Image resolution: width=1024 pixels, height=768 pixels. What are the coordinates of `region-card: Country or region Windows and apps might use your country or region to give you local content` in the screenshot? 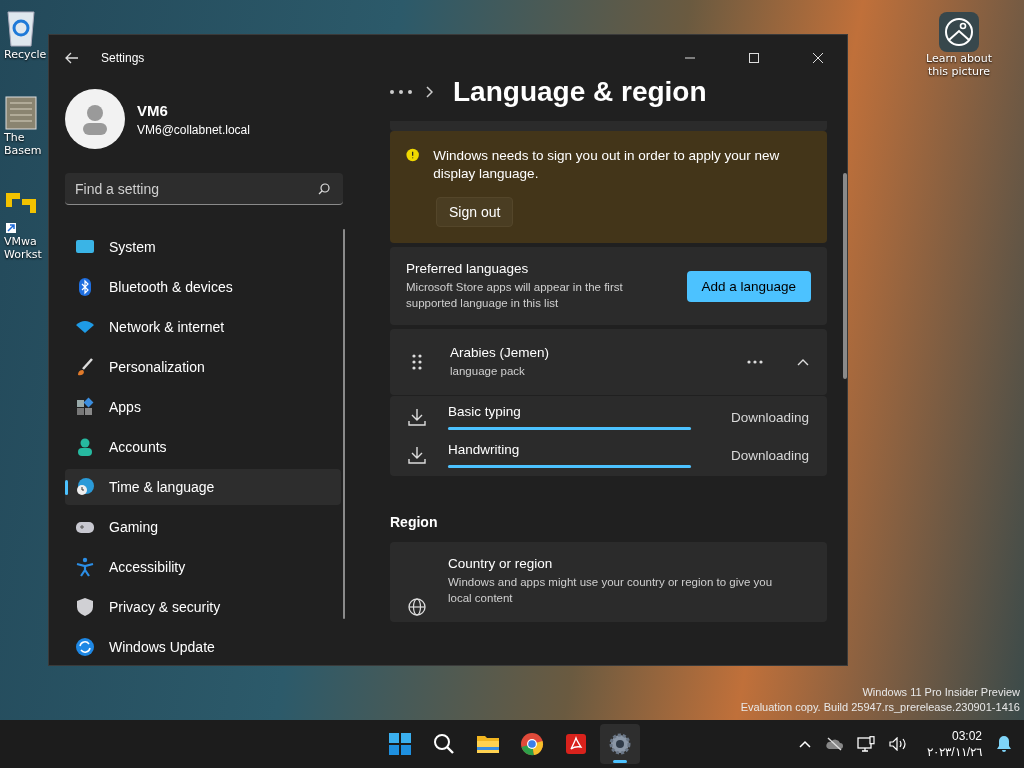 It's located at (609, 582).